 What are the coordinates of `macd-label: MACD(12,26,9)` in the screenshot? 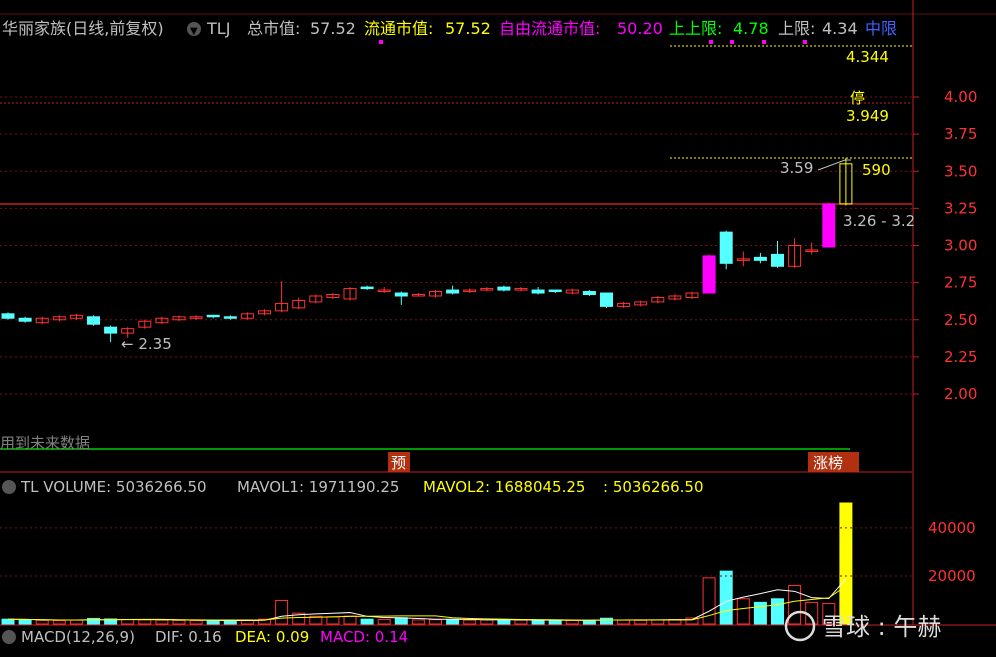 It's located at (78, 637).